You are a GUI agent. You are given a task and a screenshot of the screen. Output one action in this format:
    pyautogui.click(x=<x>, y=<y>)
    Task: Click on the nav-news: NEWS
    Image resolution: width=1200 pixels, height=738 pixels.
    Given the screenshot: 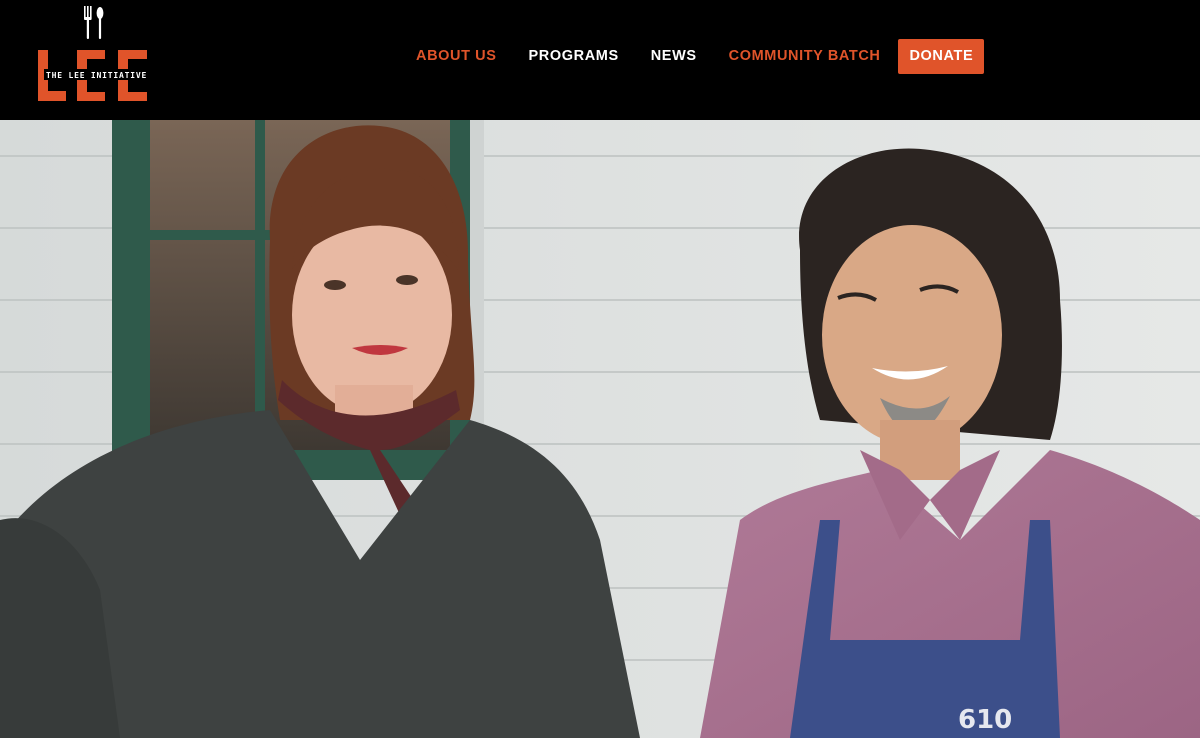 What is the action you would take?
    pyautogui.click(x=674, y=56)
    